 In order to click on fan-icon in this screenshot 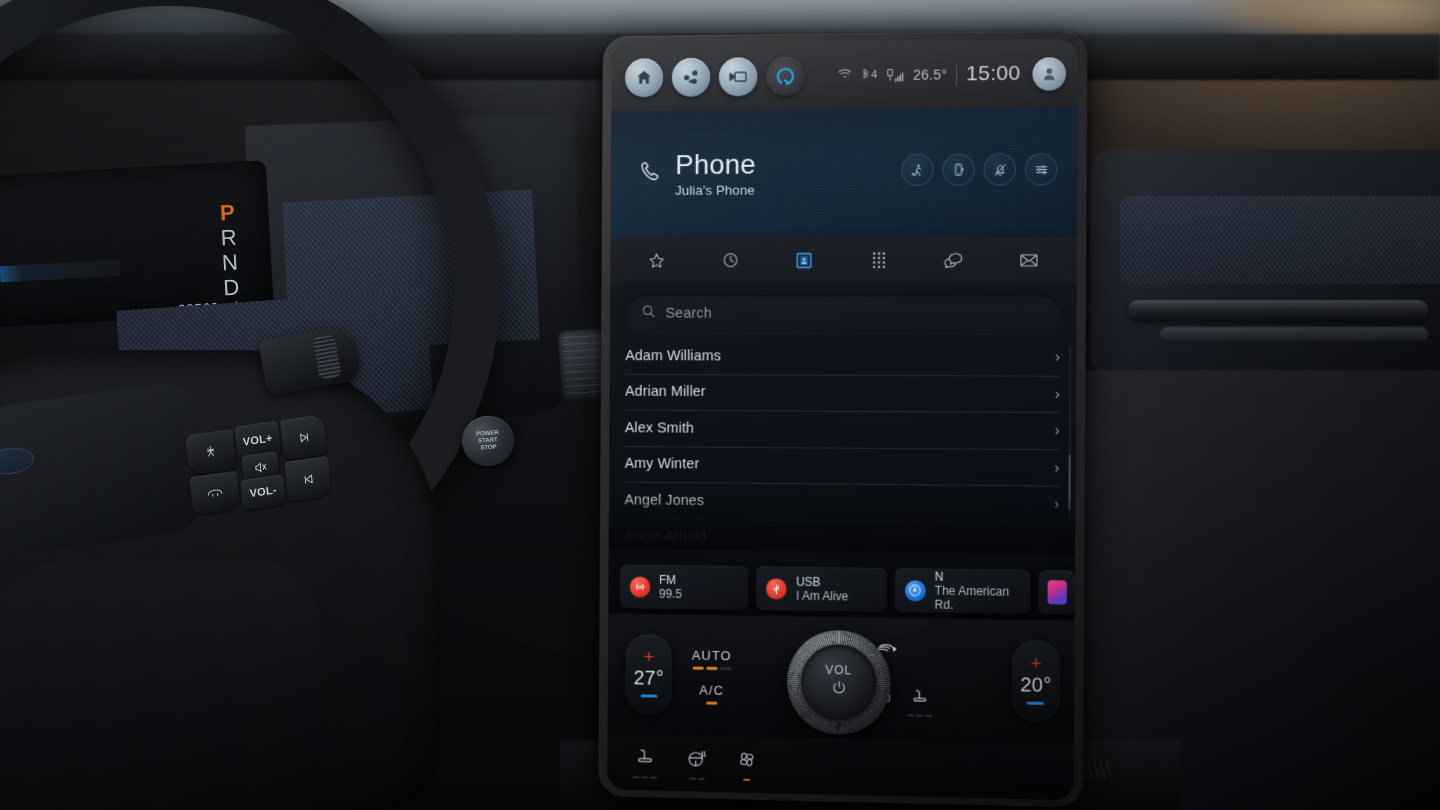, I will do `click(746, 762)`.